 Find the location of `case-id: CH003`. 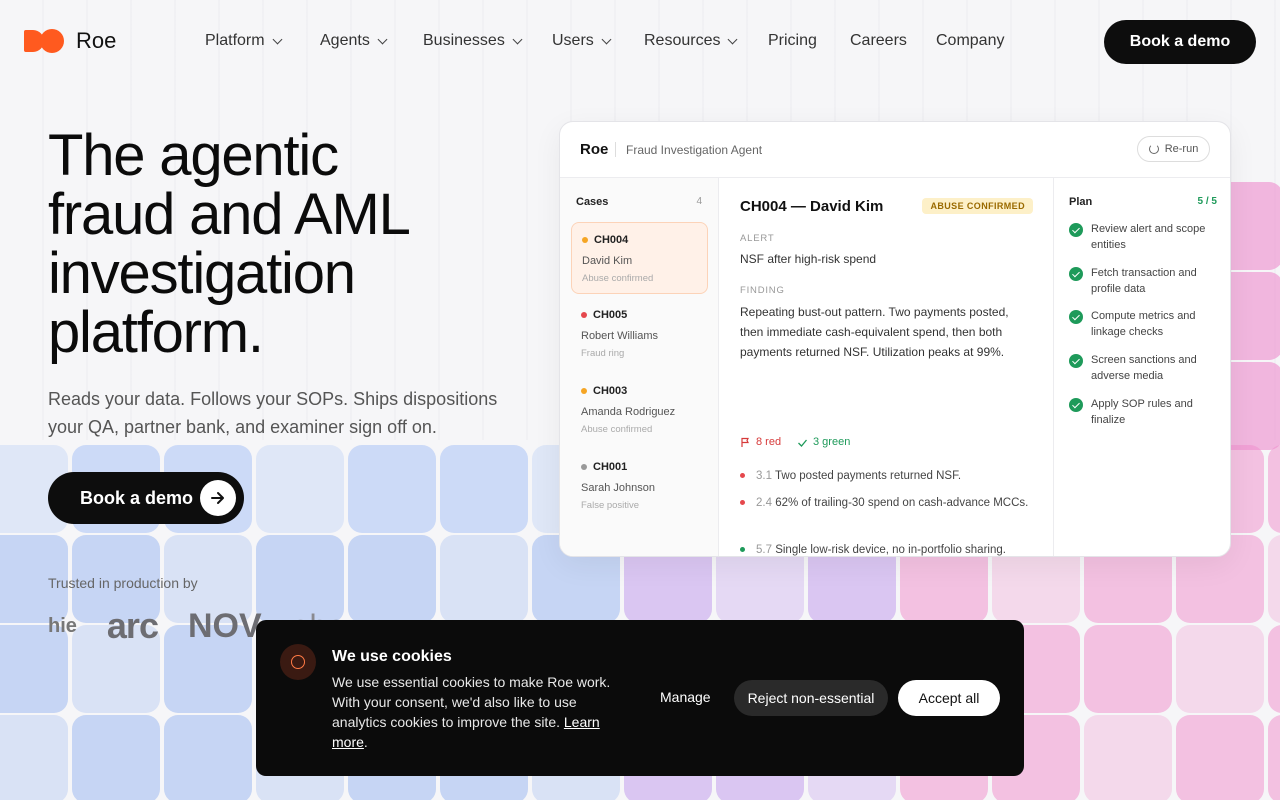

case-id: CH003 is located at coordinates (610, 391).